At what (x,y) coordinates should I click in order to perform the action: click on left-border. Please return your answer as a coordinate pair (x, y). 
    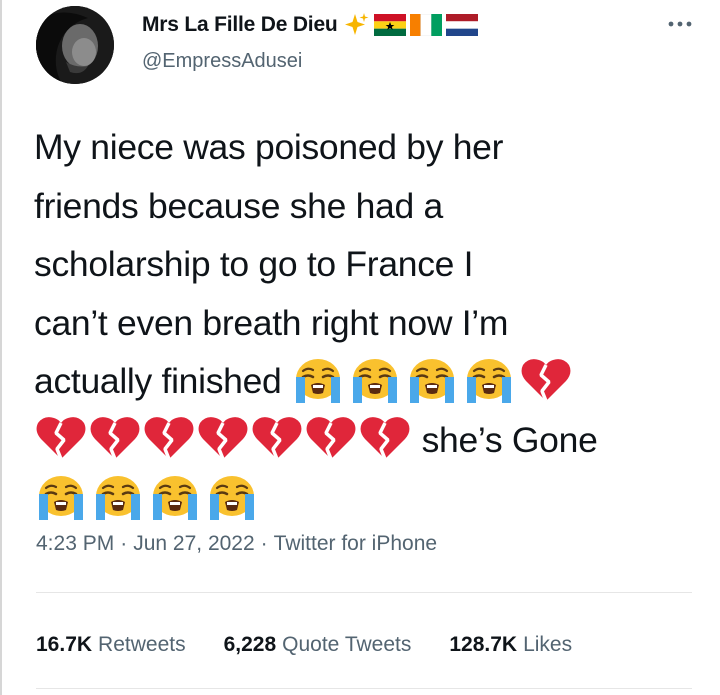
    Looking at the image, I should click on (1, 347).